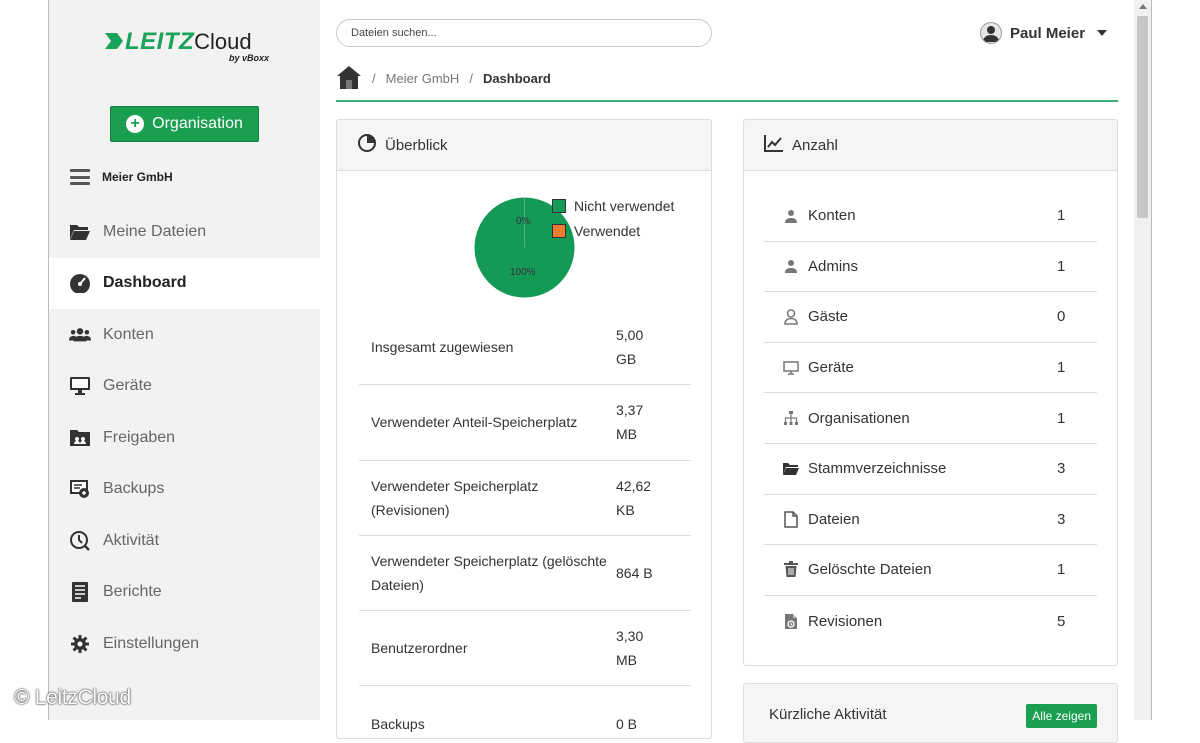 This screenshot has width=1200, height=743. I want to click on count-title: Anzahl, so click(815, 145).